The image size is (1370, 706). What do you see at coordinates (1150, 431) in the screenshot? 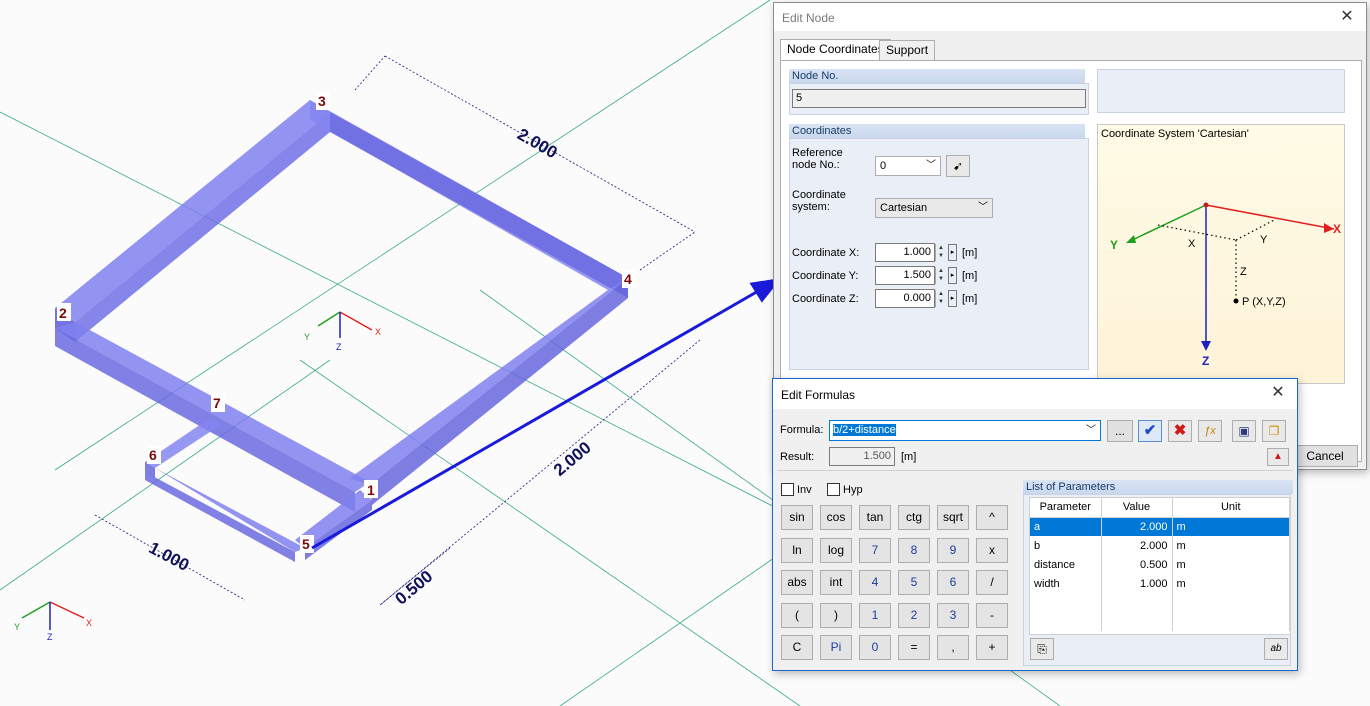
I see `accept-icon: ✔` at bounding box center [1150, 431].